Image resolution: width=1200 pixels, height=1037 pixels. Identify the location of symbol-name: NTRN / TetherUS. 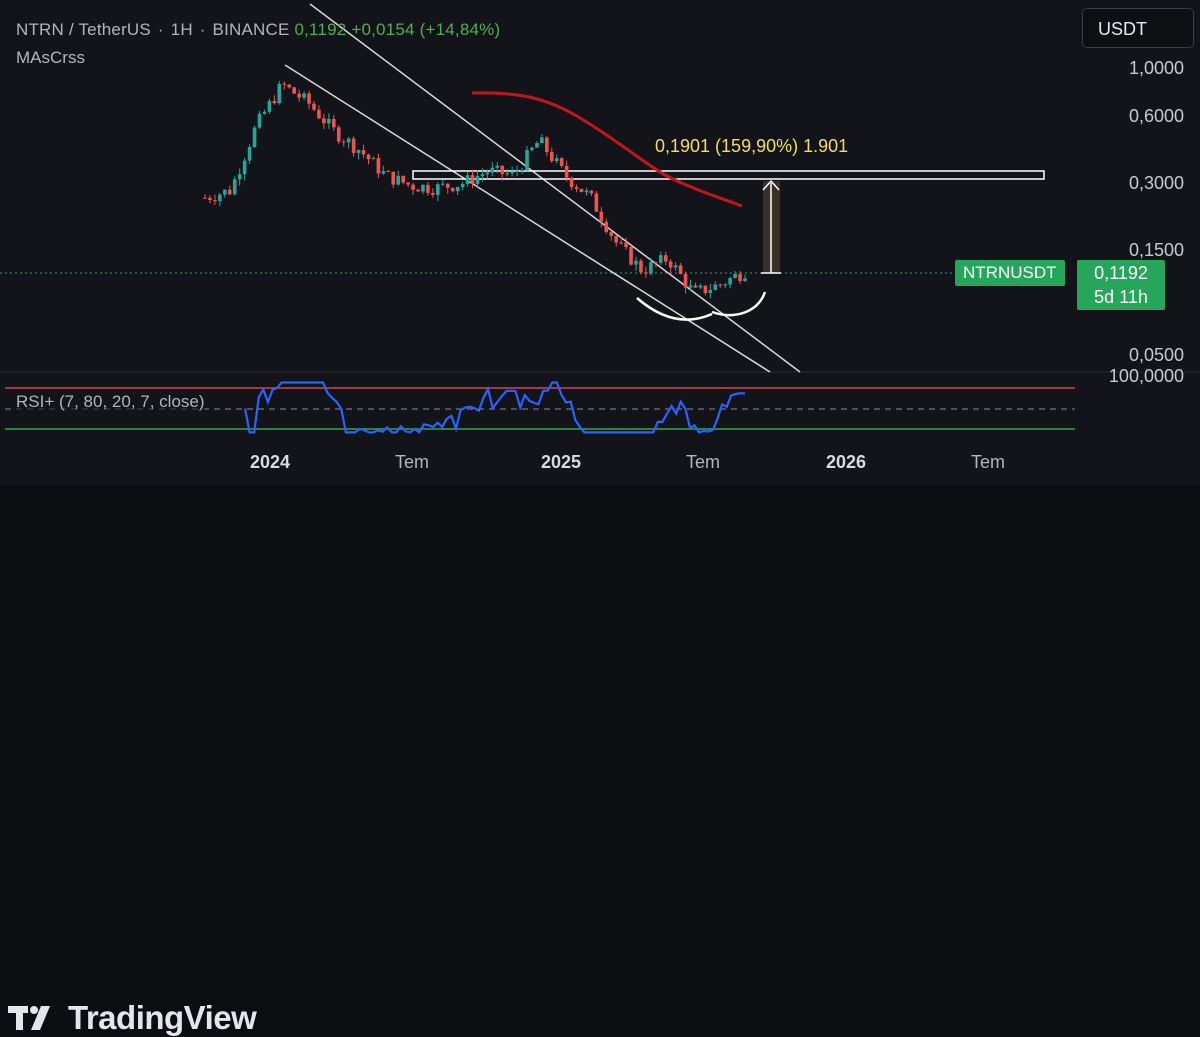
(83, 29).